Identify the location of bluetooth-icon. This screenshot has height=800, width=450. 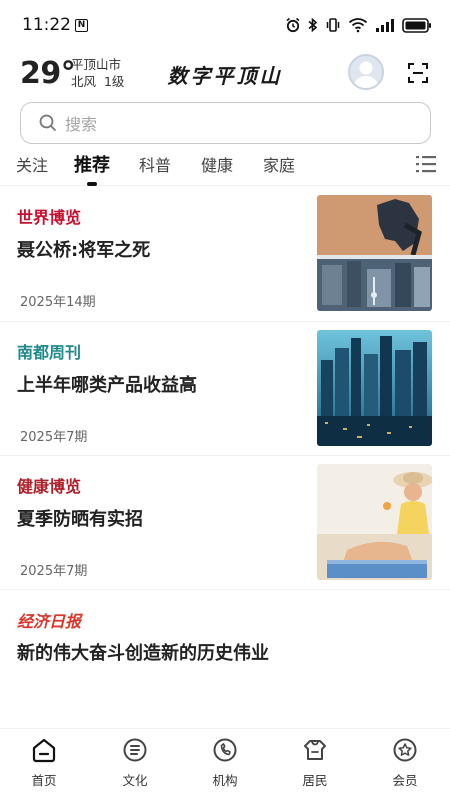
(313, 25).